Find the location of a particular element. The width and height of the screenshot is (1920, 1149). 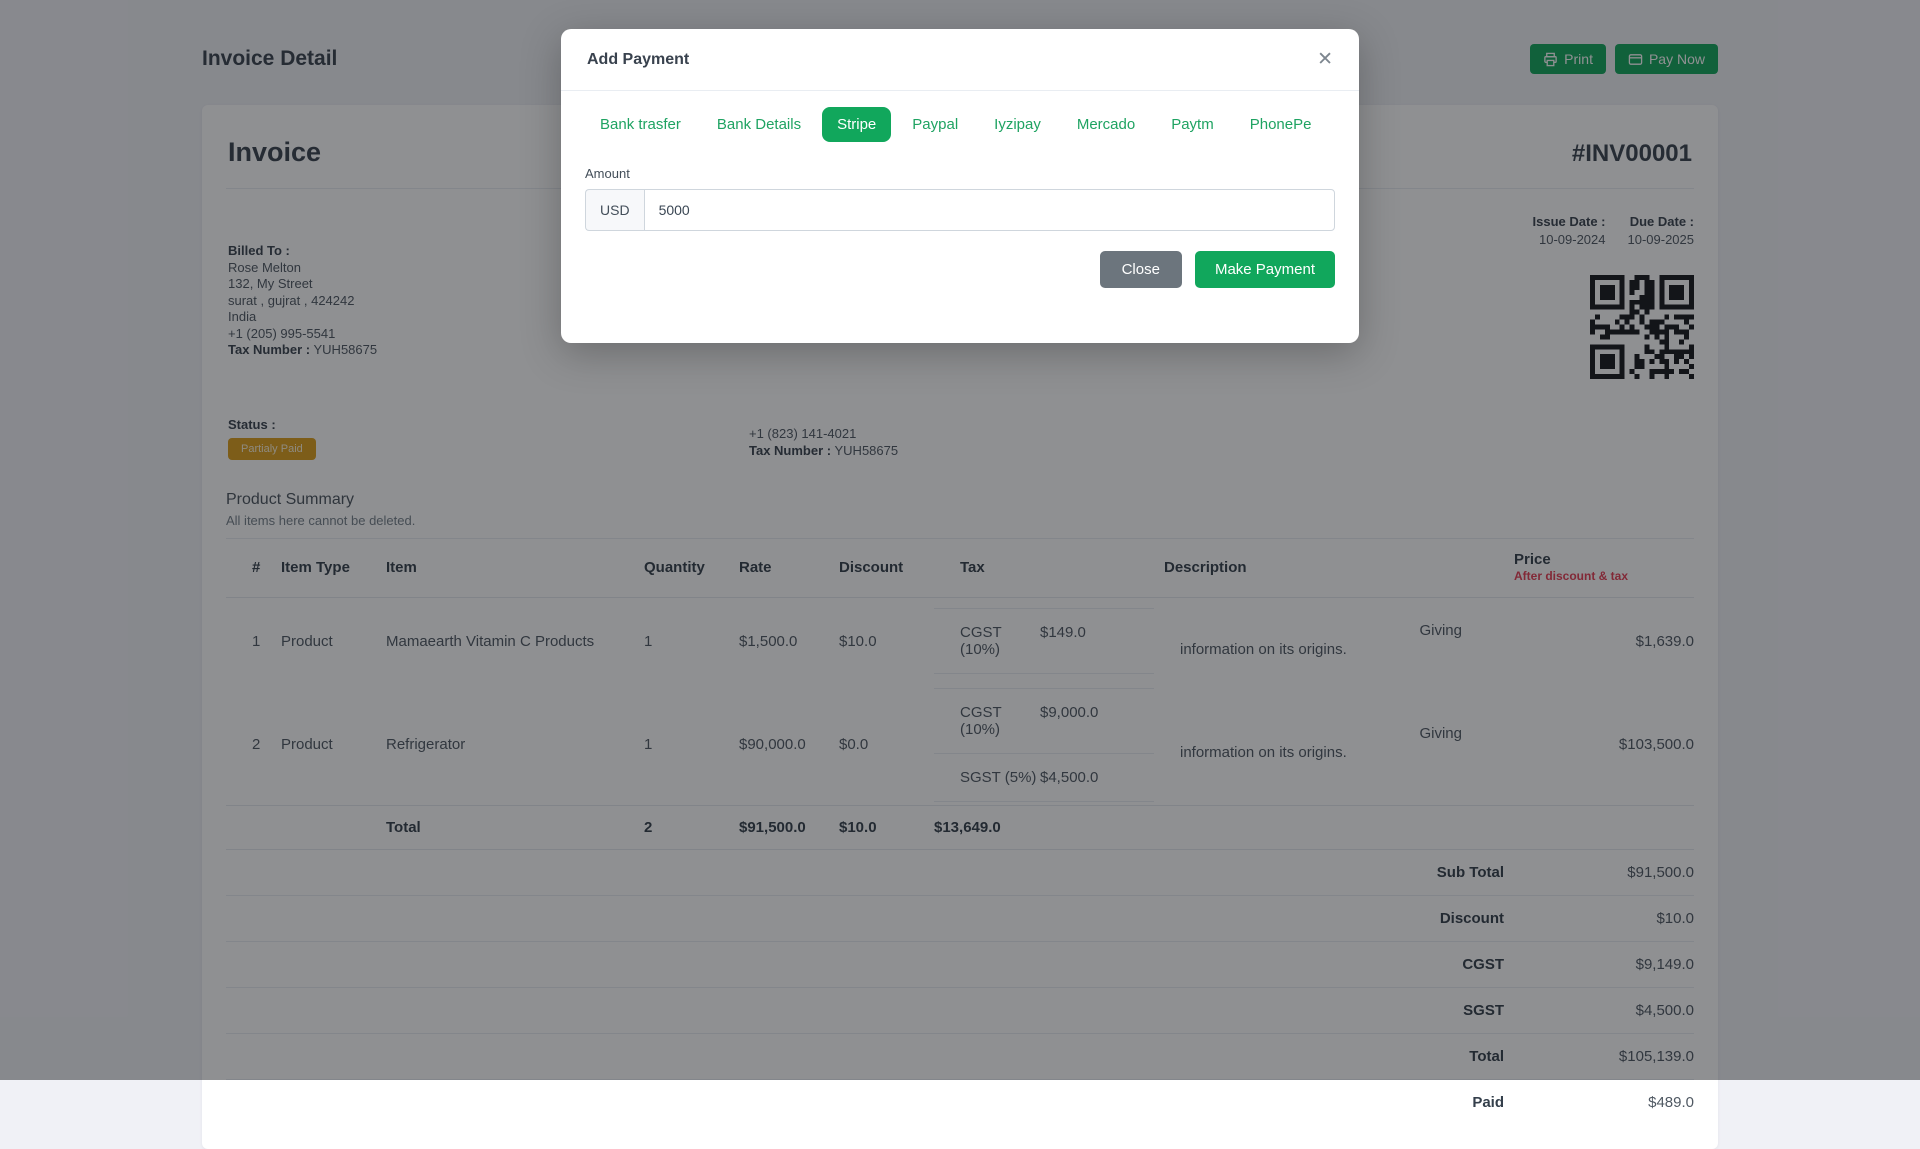

tab-bank-transfer: Bank trasfer is located at coordinates (640, 124).